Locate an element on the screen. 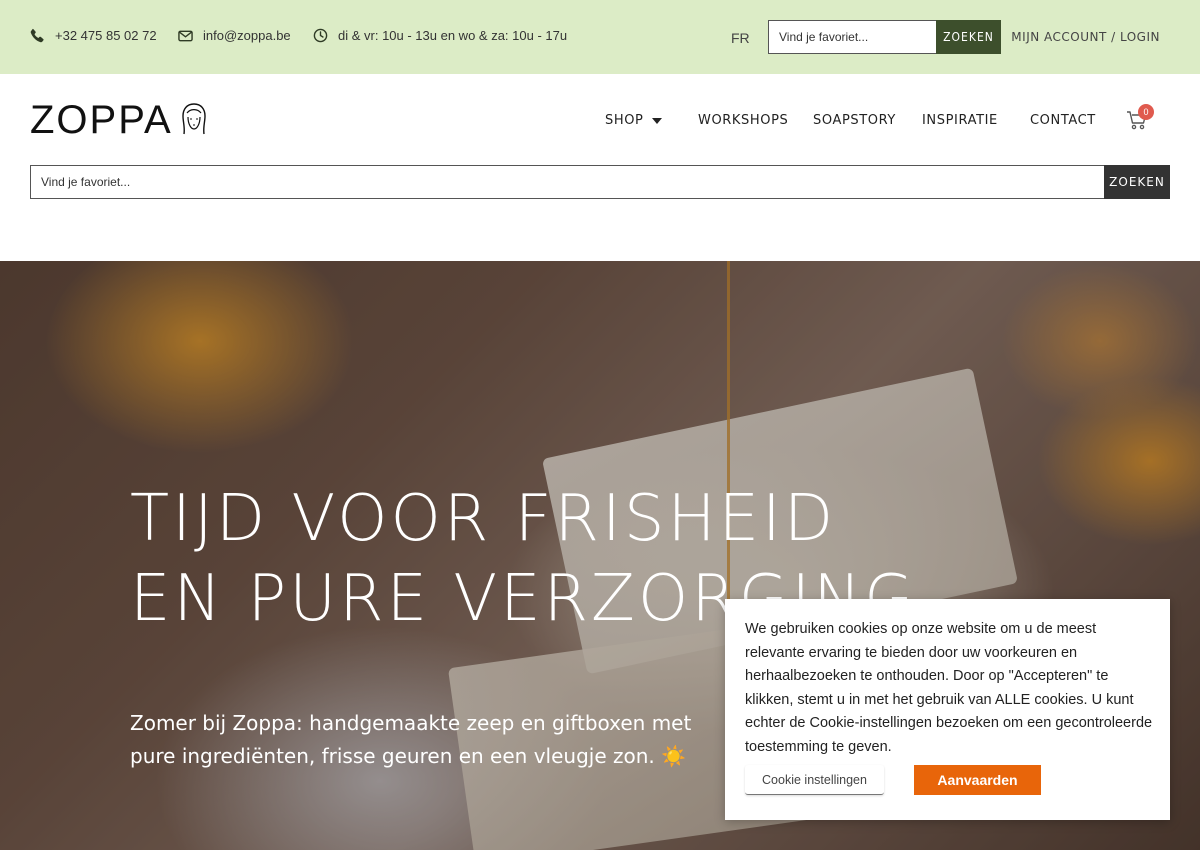  email-address: info@zoppa.be is located at coordinates (247, 35).